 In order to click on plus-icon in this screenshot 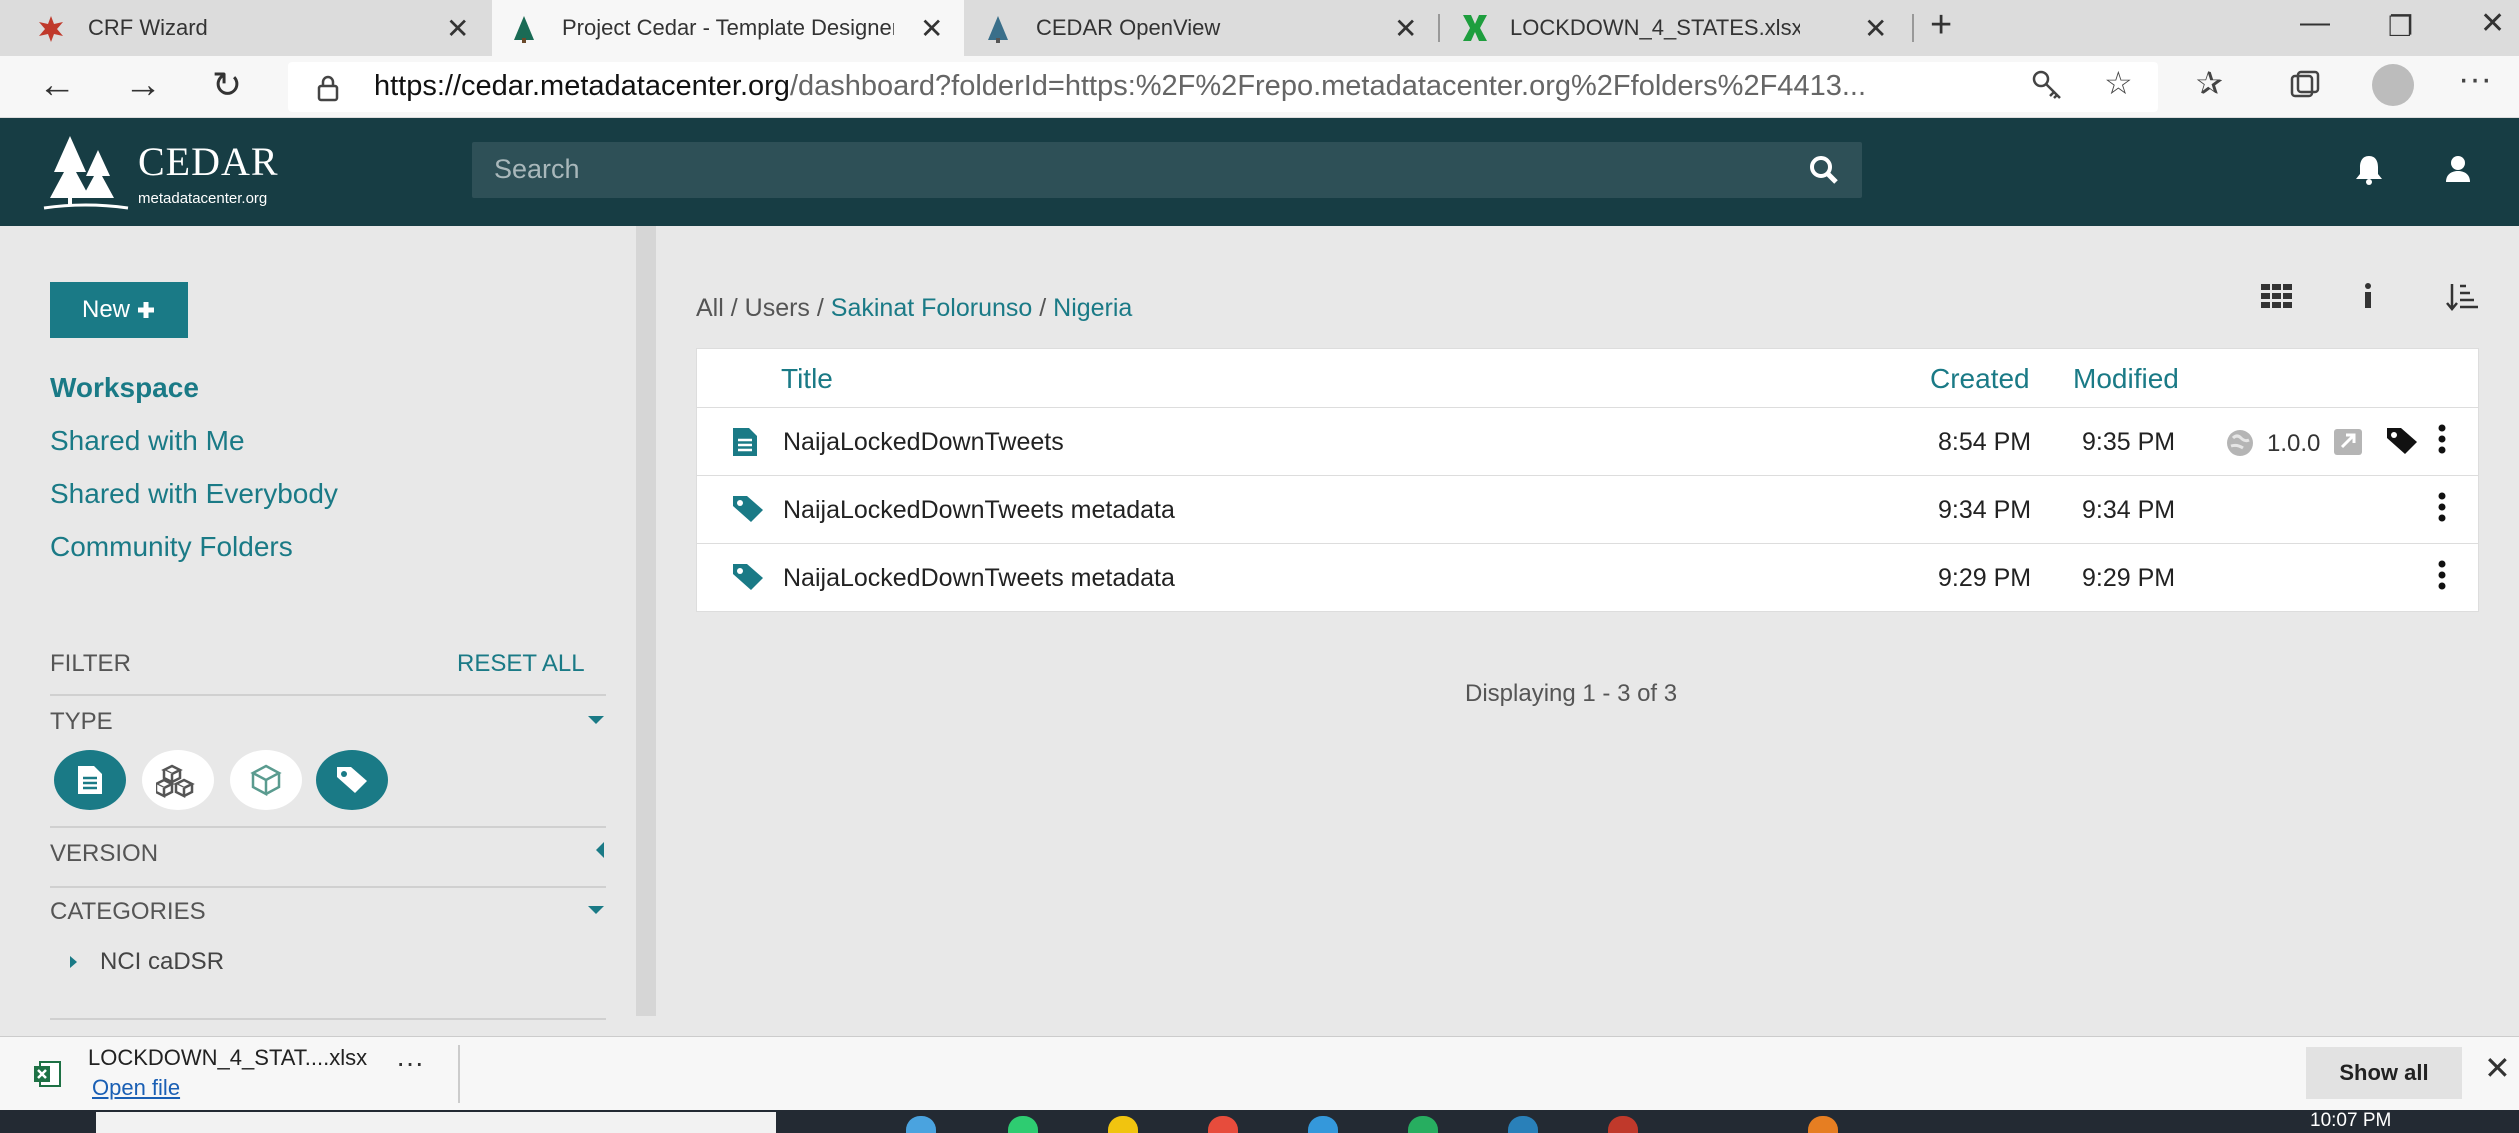, I will do `click(146, 310)`.